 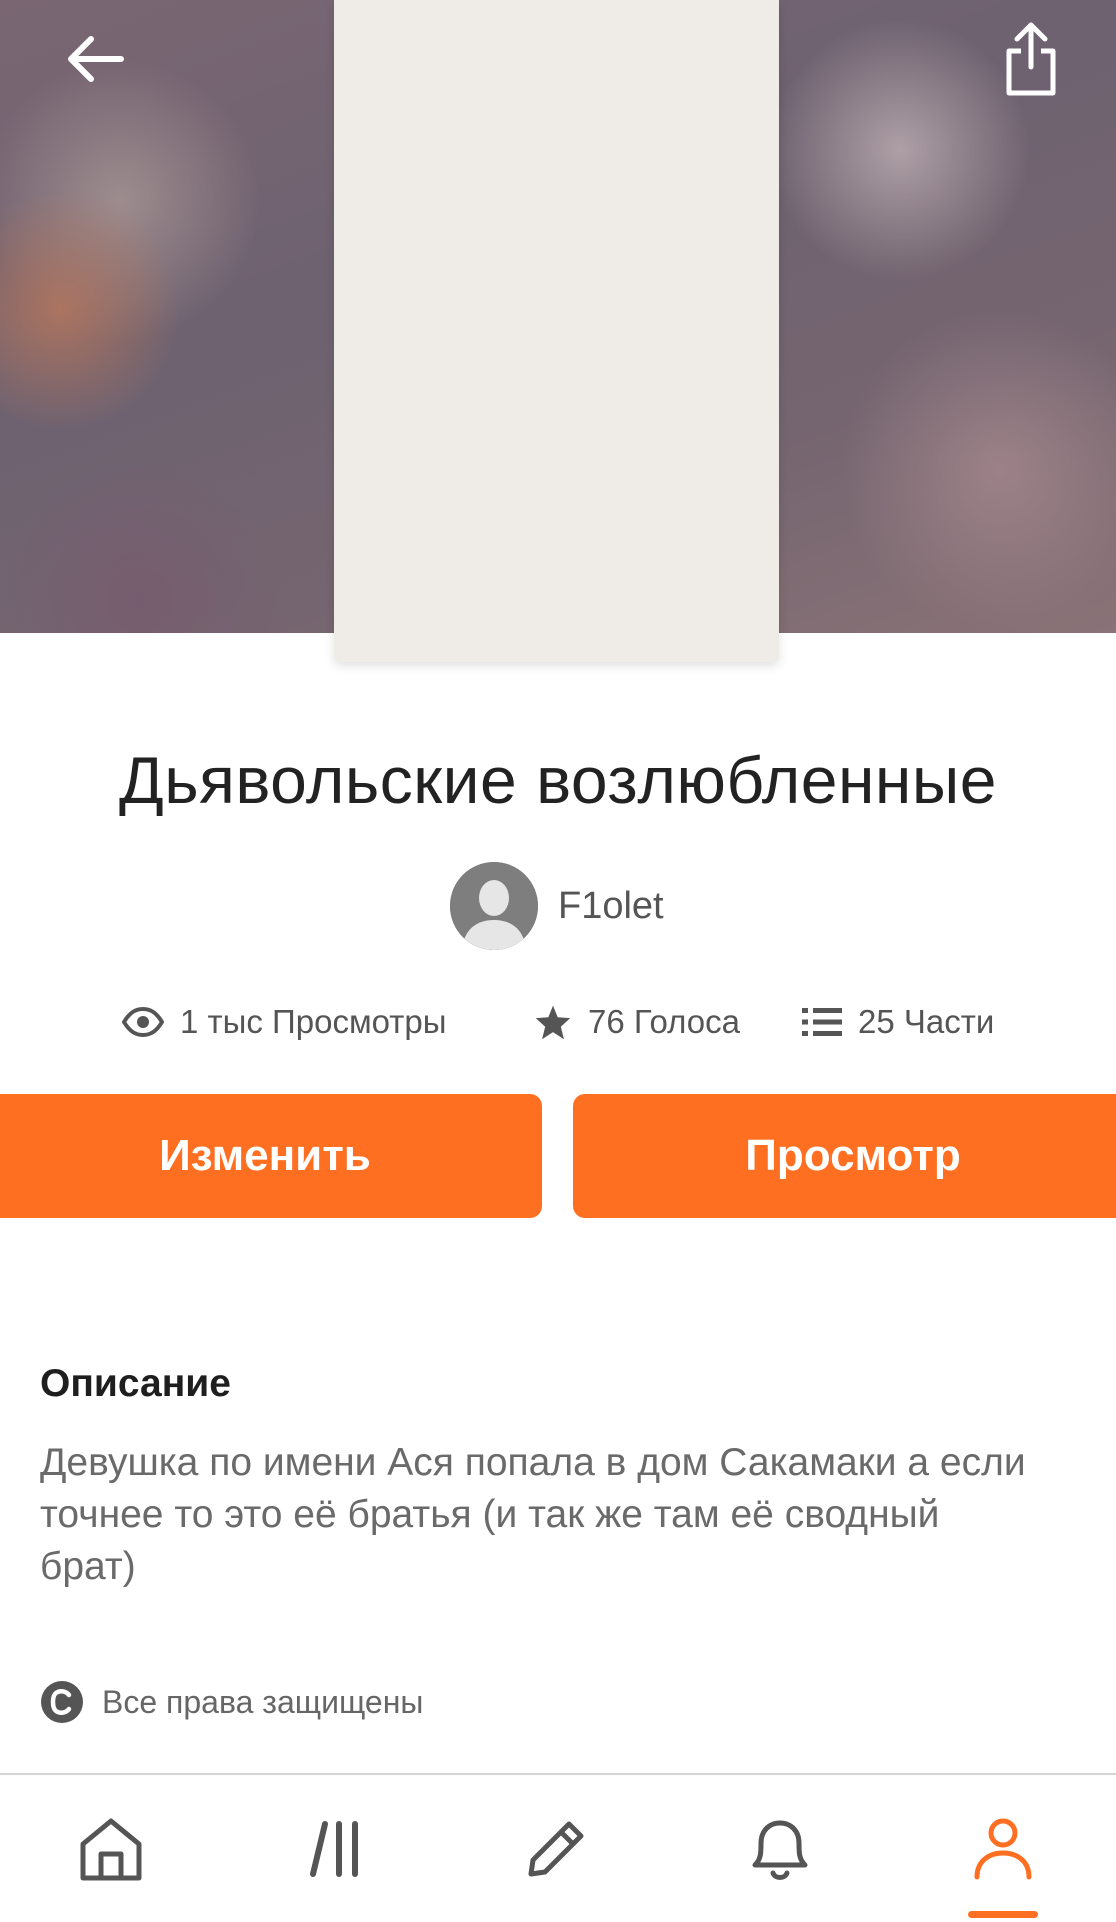 What do you see at coordinates (822, 1022) in the screenshot?
I see `list-icon` at bounding box center [822, 1022].